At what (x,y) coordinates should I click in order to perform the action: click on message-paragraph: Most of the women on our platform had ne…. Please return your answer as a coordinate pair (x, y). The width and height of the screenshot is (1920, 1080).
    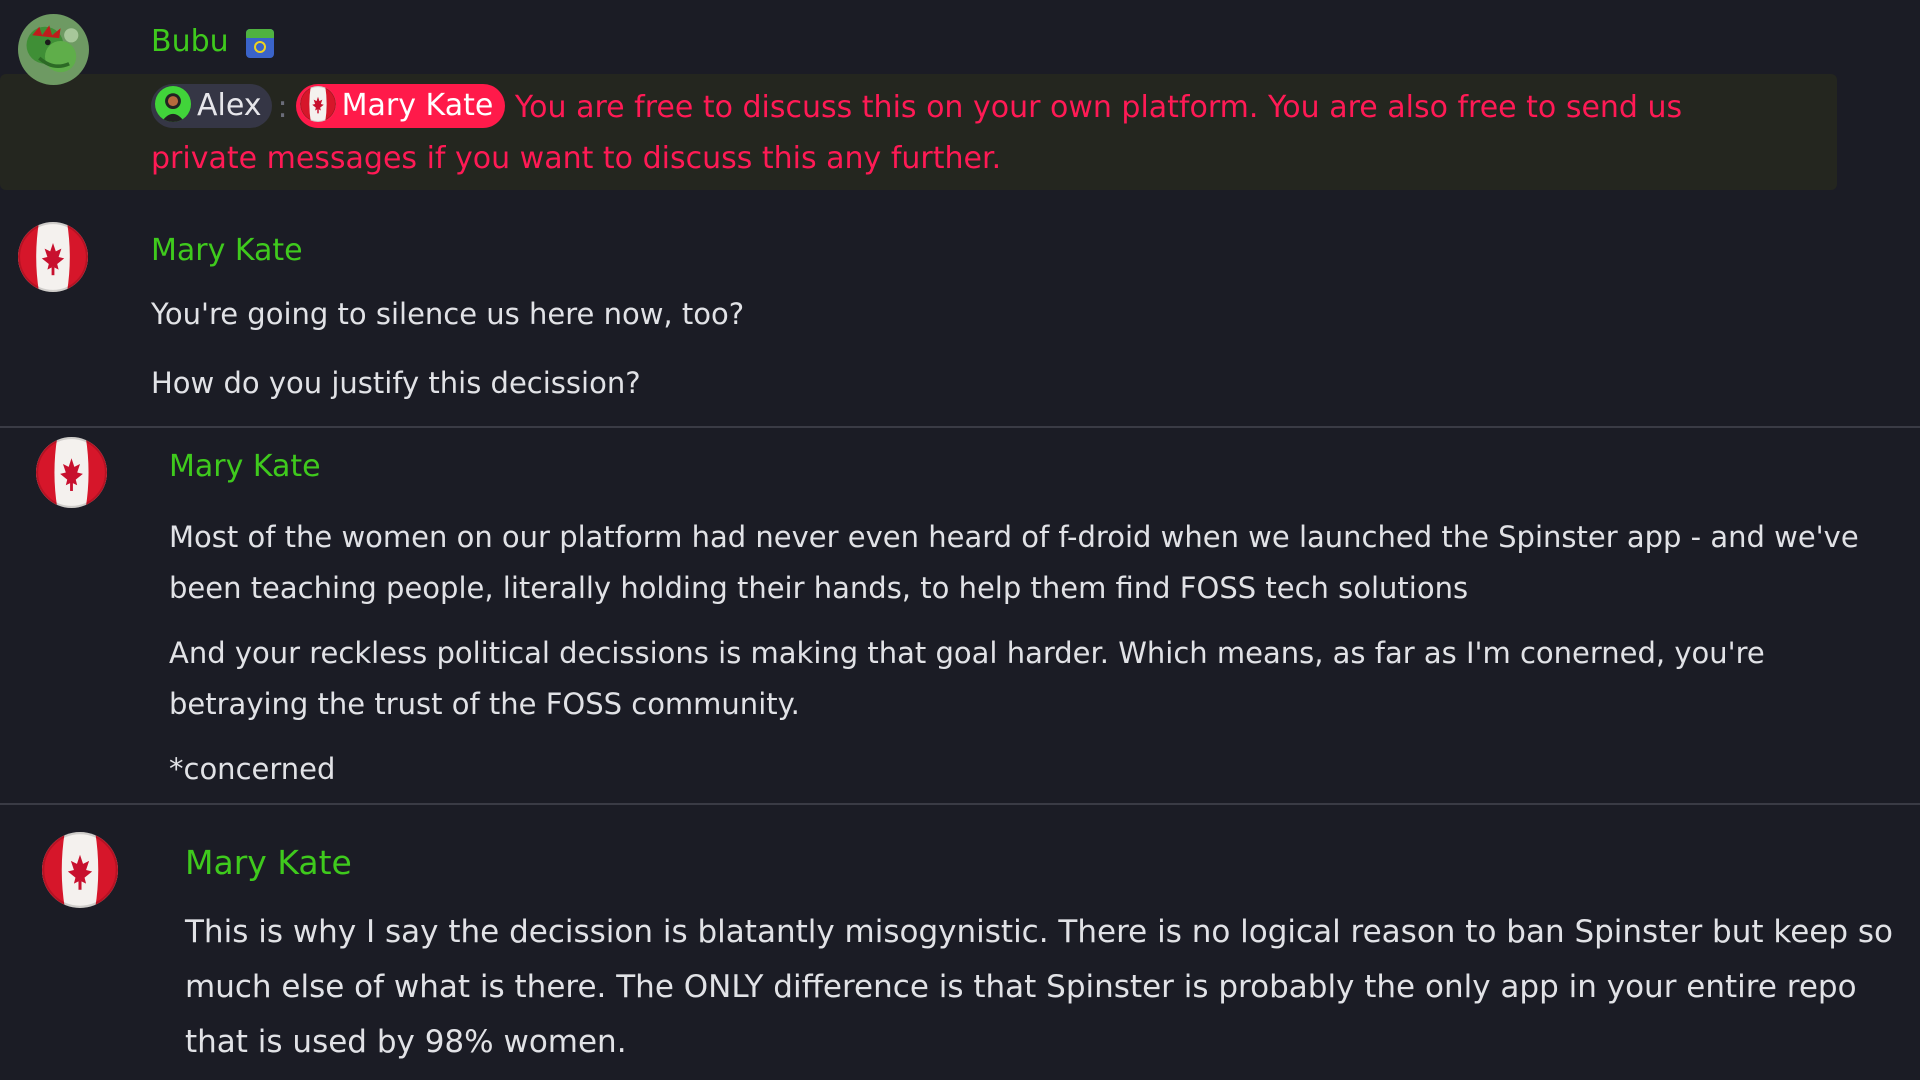
    Looking at the image, I should click on (1014, 562).